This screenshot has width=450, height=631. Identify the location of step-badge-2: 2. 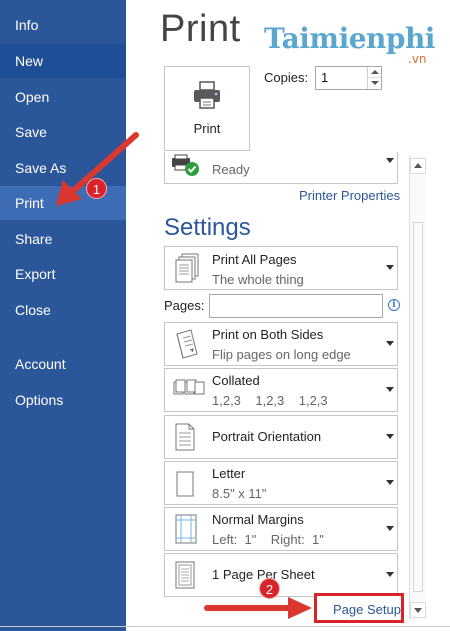
(269, 588).